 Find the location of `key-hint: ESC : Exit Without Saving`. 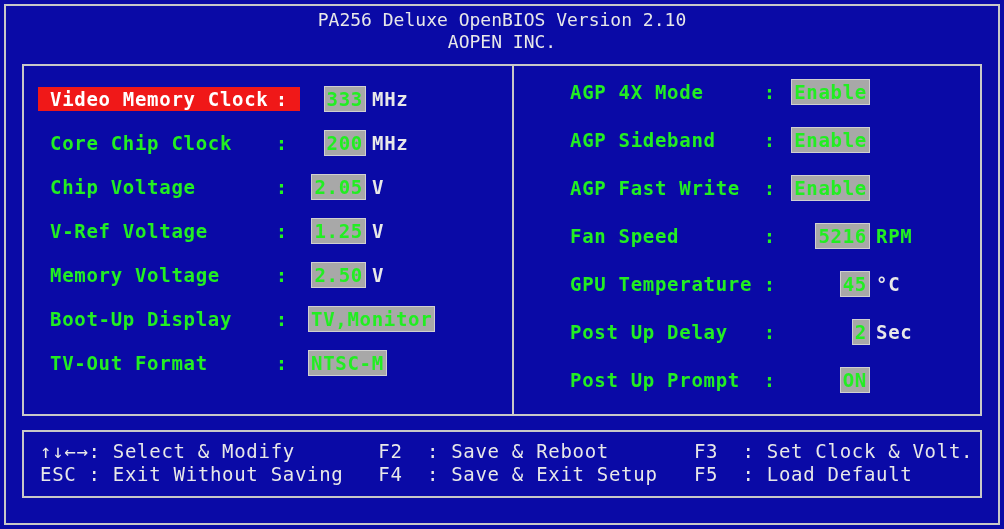

key-hint: ESC : Exit Without Saving is located at coordinates (192, 474).